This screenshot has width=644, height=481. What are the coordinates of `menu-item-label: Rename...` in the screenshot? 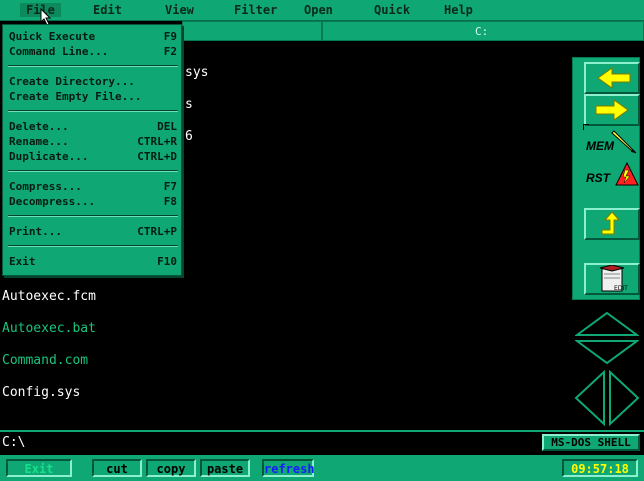 It's located at (39, 141).